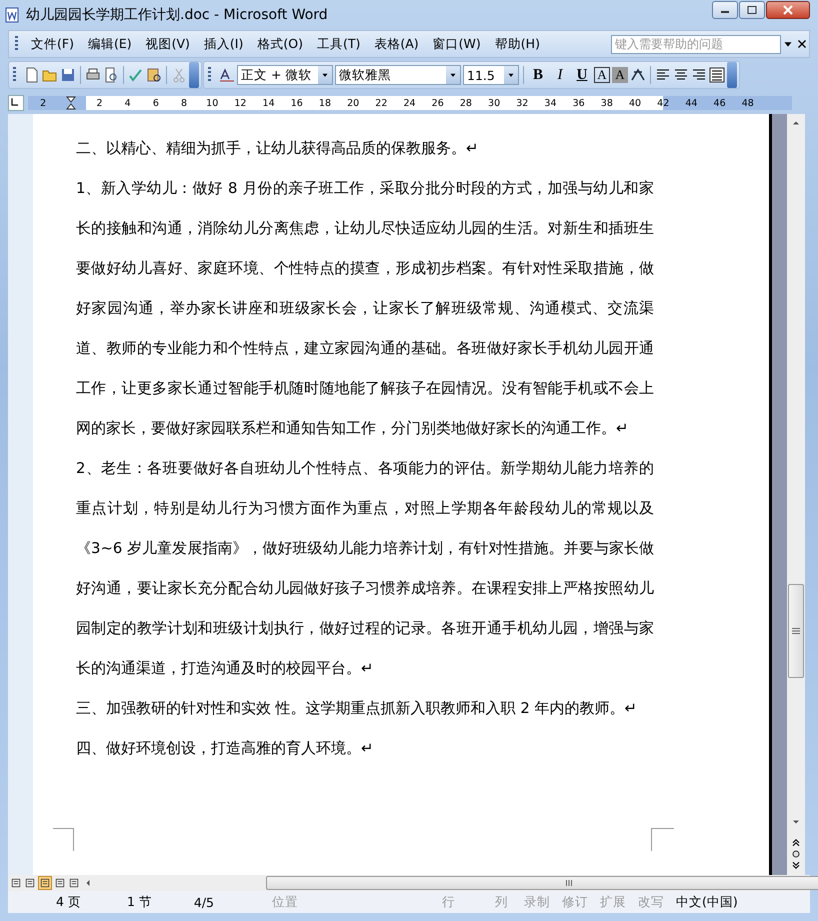  What do you see at coordinates (155, 103) in the screenshot?
I see `ruler-number: 6` at bounding box center [155, 103].